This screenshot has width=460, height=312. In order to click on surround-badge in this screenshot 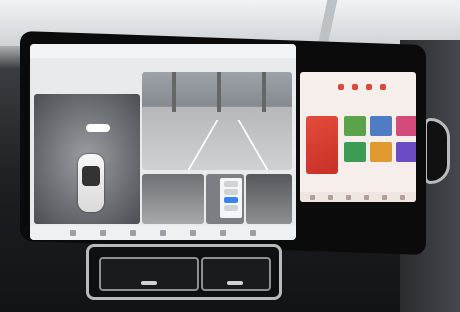, I will do `click(98, 128)`.